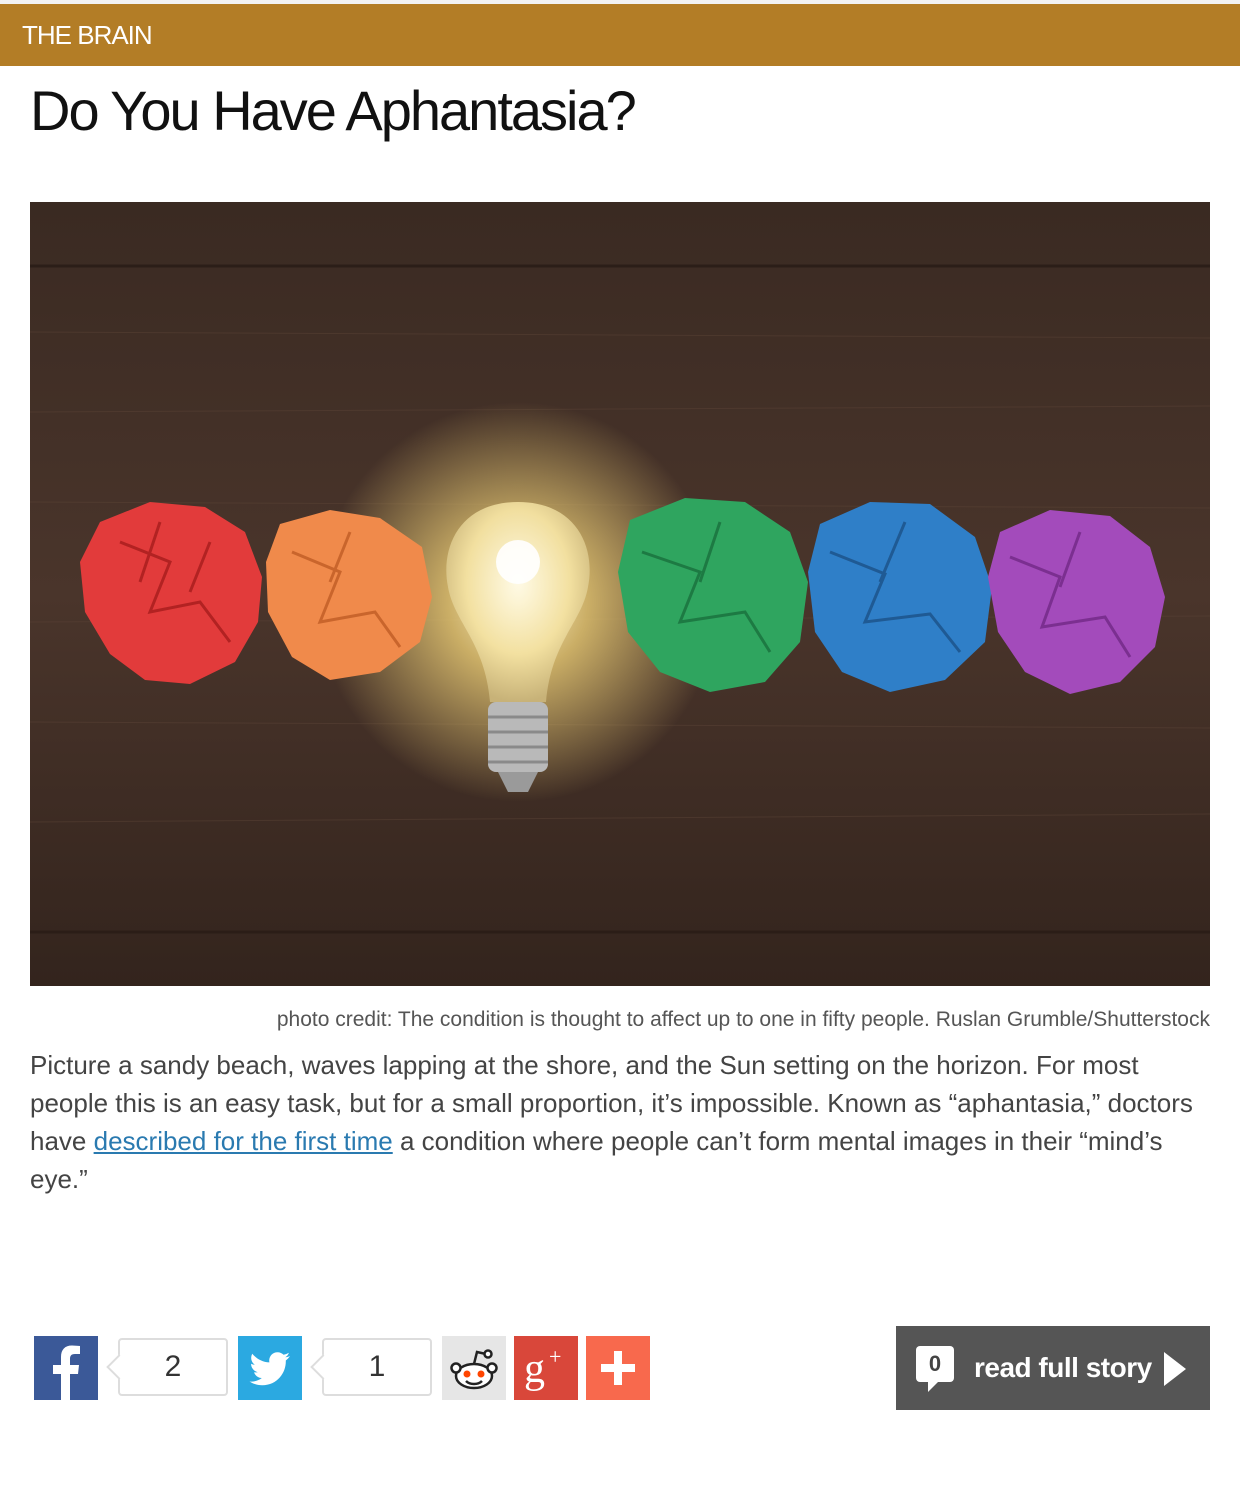  I want to click on twitter-share-button, so click(270, 1368).